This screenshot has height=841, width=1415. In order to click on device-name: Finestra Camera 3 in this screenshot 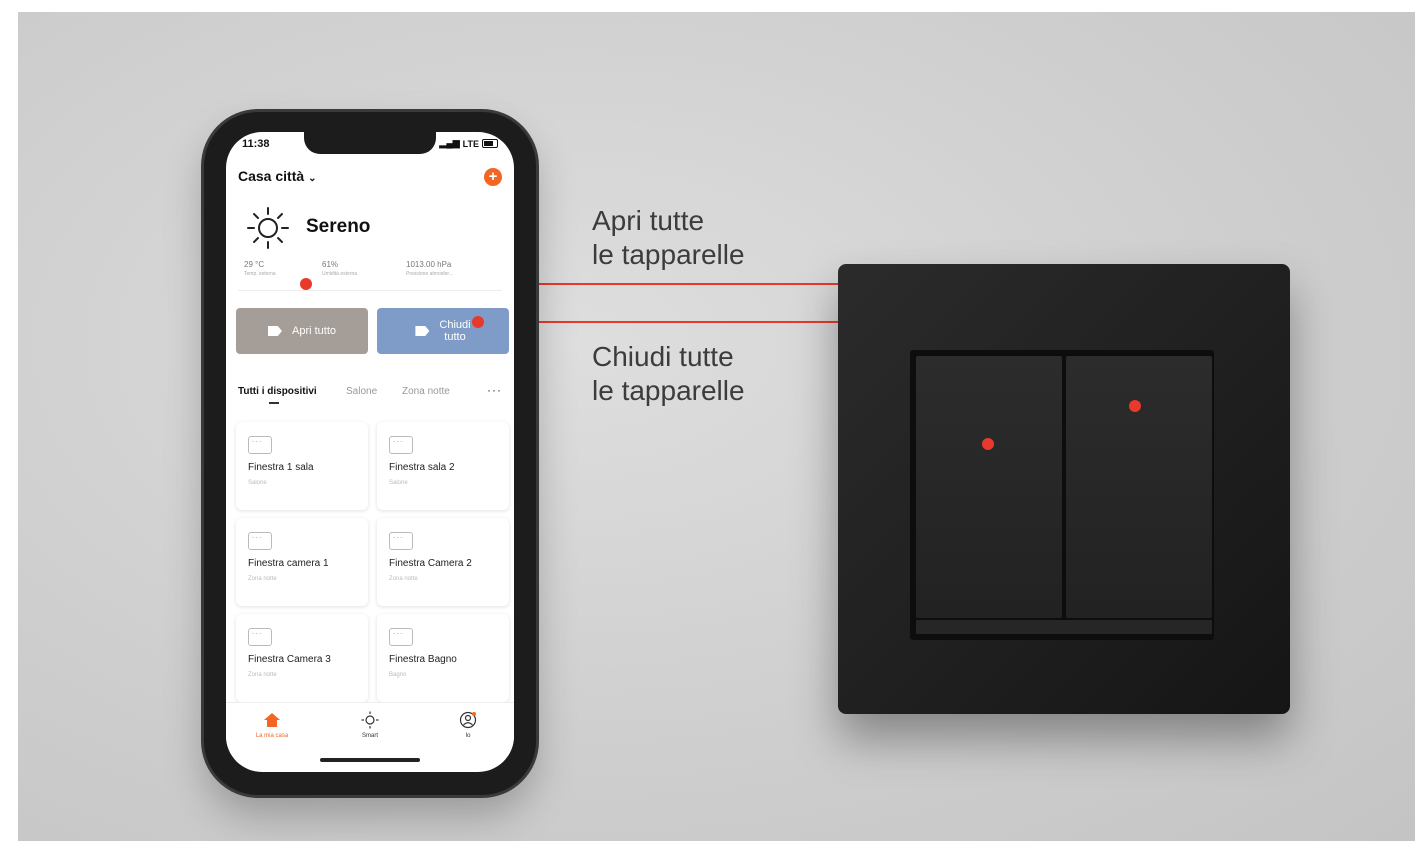, I will do `click(289, 659)`.